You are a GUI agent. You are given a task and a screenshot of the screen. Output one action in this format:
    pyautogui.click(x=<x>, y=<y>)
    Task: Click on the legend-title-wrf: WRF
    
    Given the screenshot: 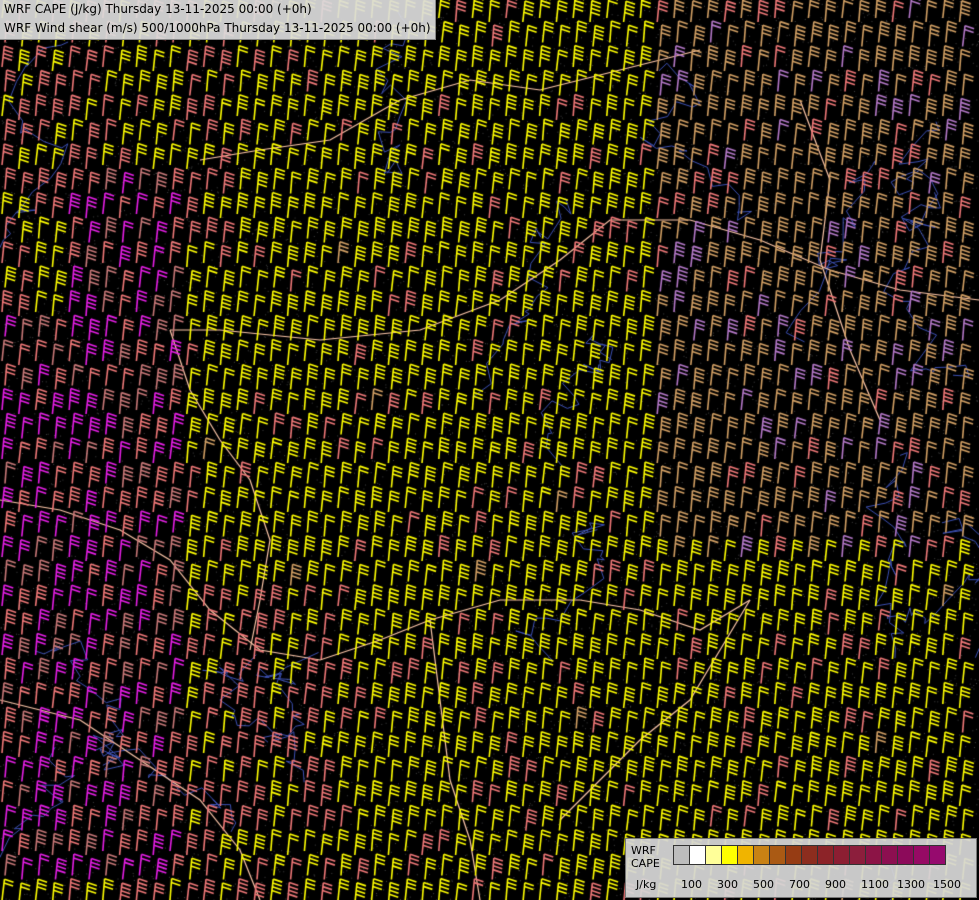 What is the action you would take?
    pyautogui.click(x=643, y=850)
    